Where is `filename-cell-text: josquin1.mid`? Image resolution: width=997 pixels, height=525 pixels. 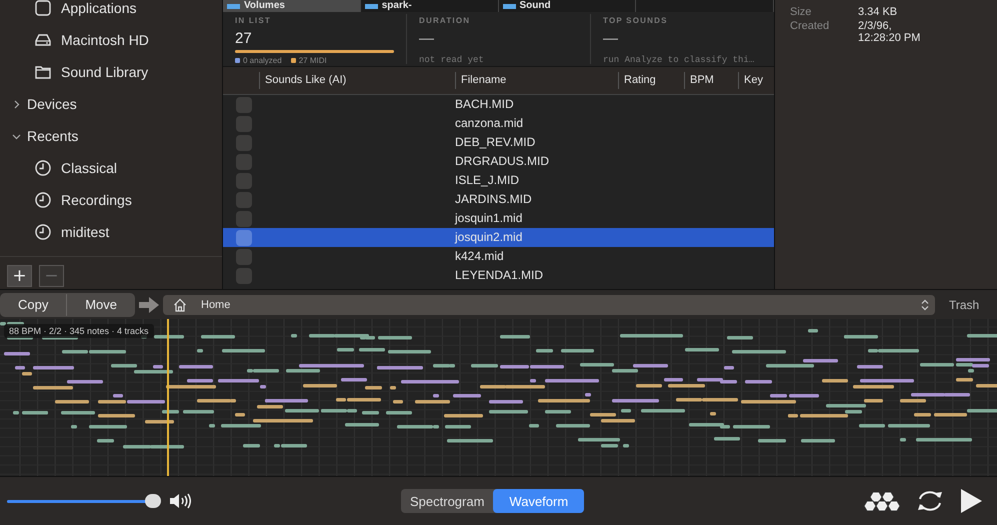 filename-cell-text: josquin1.mid is located at coordinates (489, 218).